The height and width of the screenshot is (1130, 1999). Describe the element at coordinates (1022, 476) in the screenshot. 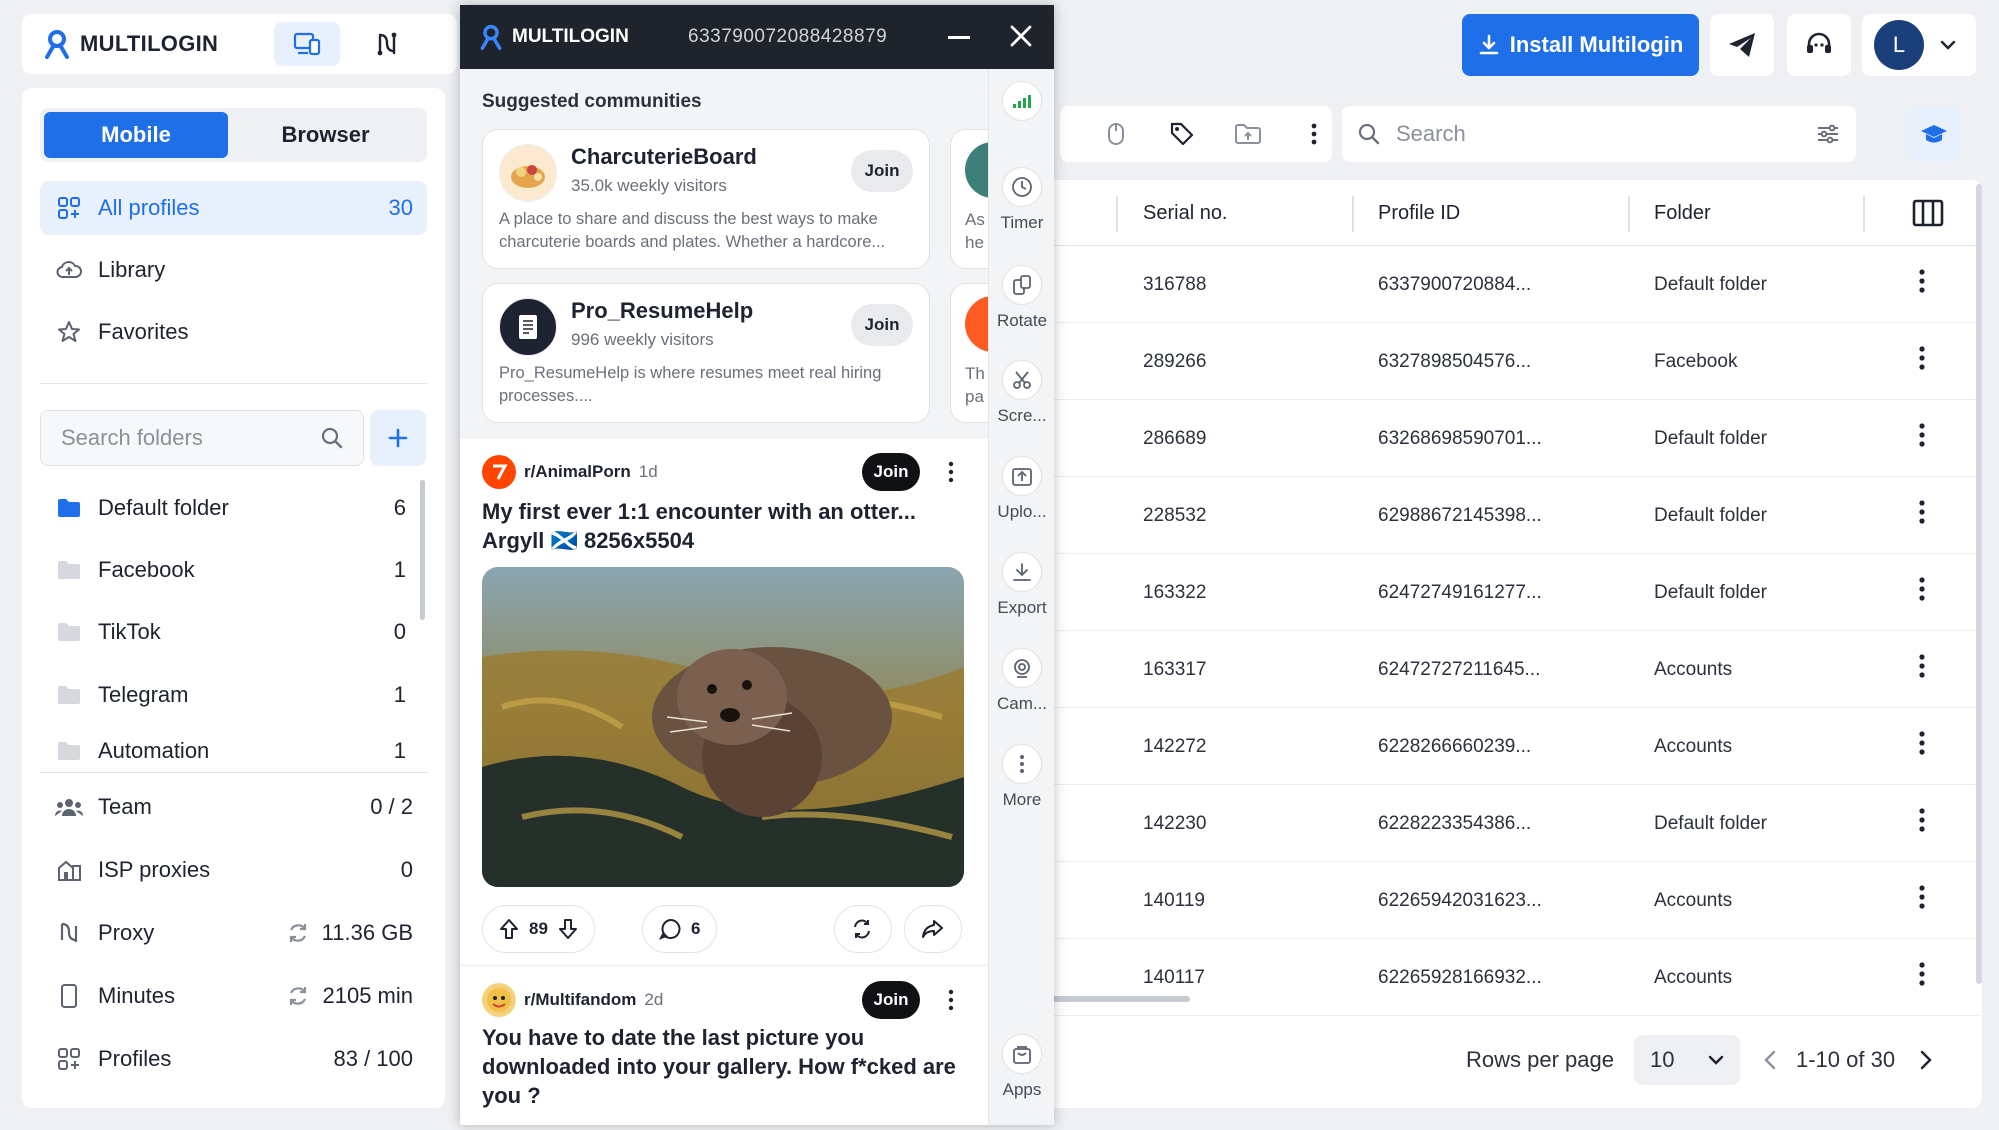

I see `upload-icon` at that location.